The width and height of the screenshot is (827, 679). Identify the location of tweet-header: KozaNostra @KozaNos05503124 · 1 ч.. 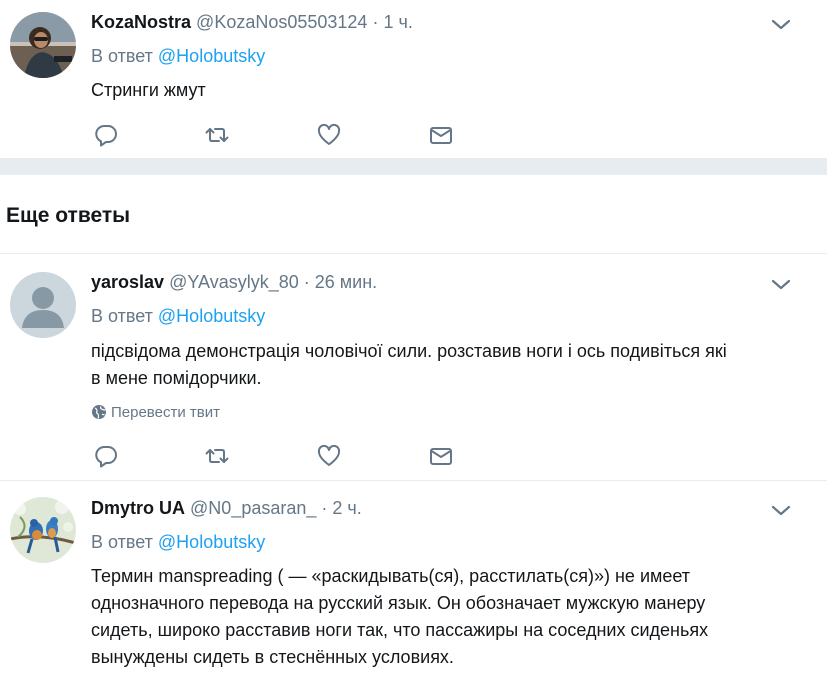
(252, 22).